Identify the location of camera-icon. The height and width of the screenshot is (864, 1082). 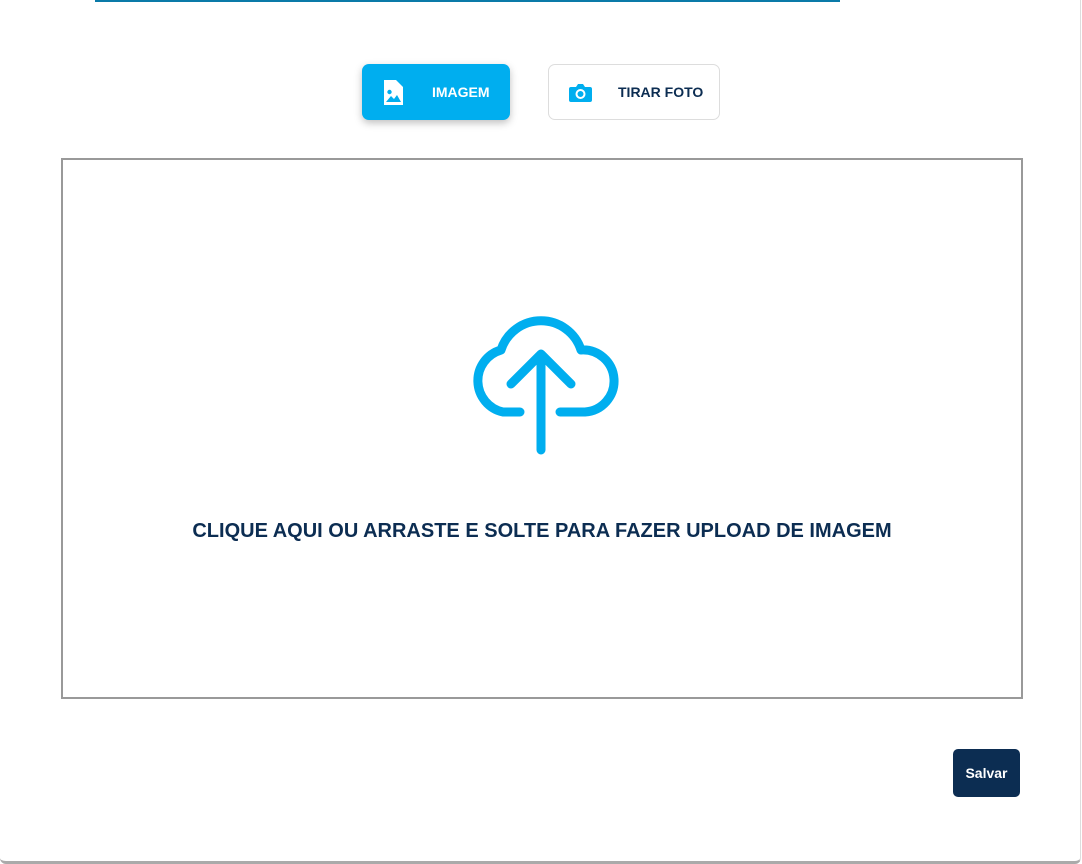
(580, 93).